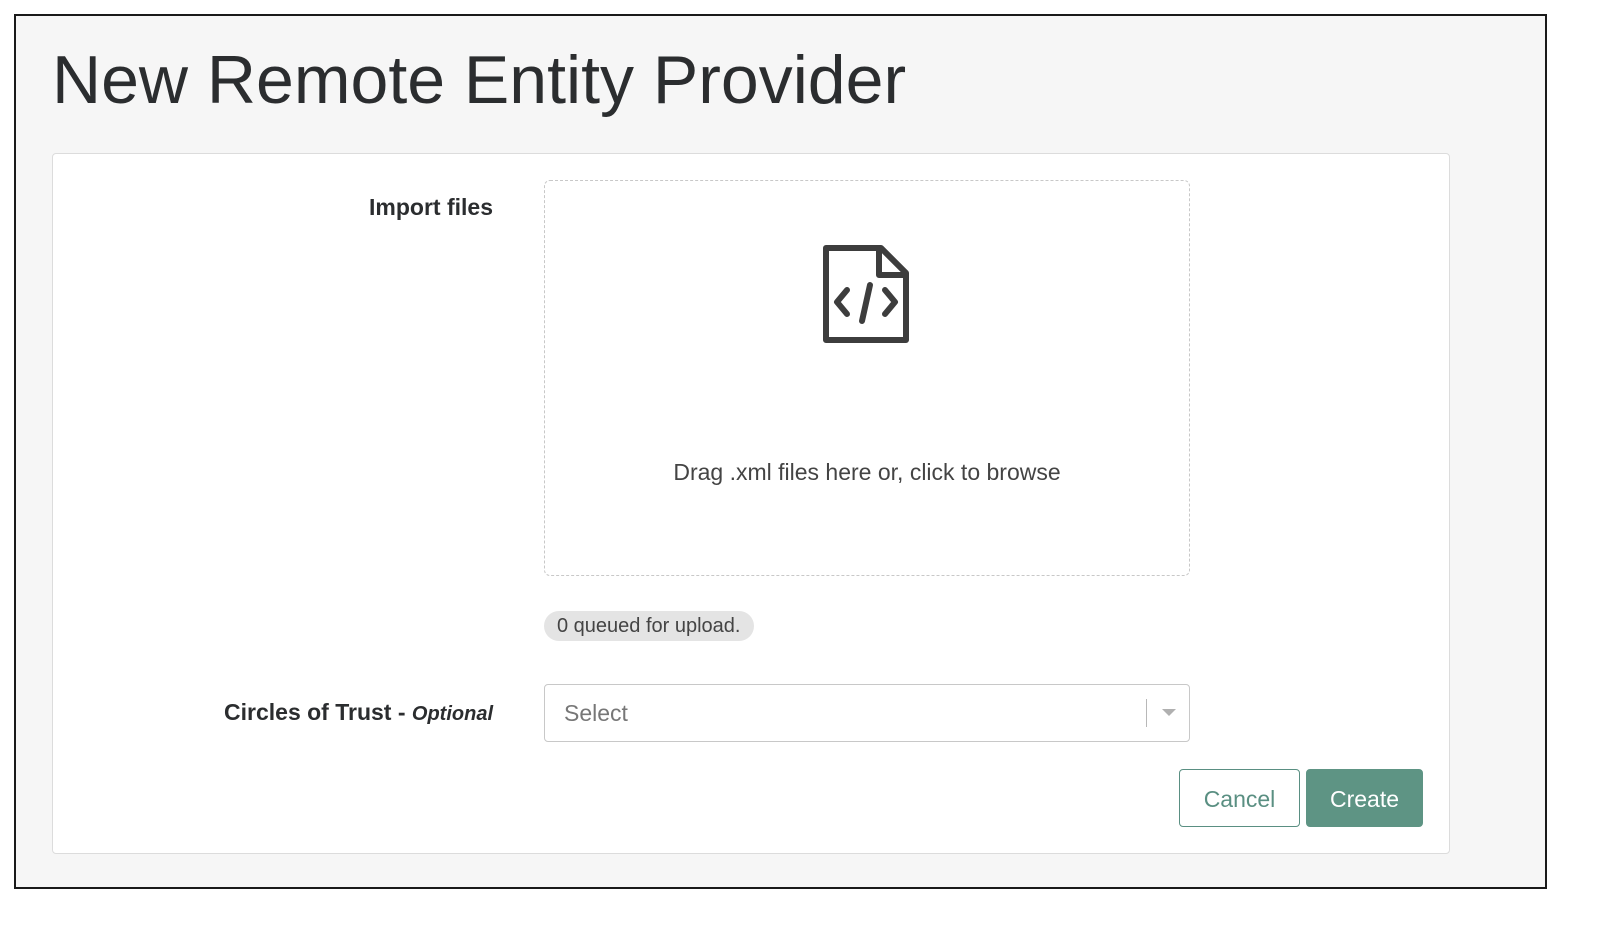 This screenshot has height=927, width=1615. I want to click on optional-marker: Optional, so click(452, 714).